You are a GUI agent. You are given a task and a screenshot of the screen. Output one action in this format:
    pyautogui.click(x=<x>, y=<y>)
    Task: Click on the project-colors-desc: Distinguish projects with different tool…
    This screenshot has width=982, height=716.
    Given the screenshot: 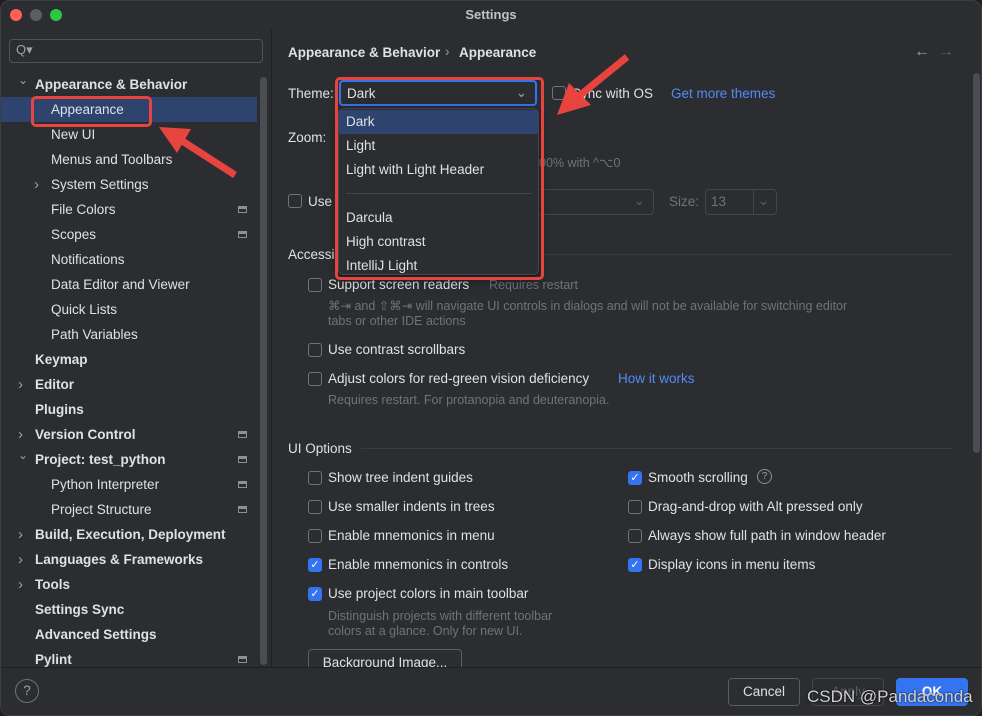 What is the action you would take?
    pyautogui.click(x=440, y=616)
    